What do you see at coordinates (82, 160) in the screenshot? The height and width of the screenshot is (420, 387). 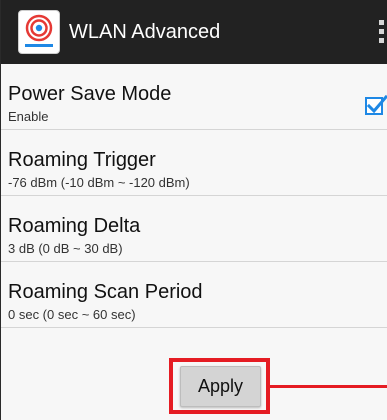 I see `setting-title: Roaming Trigger` at bounding box center [82, 160].